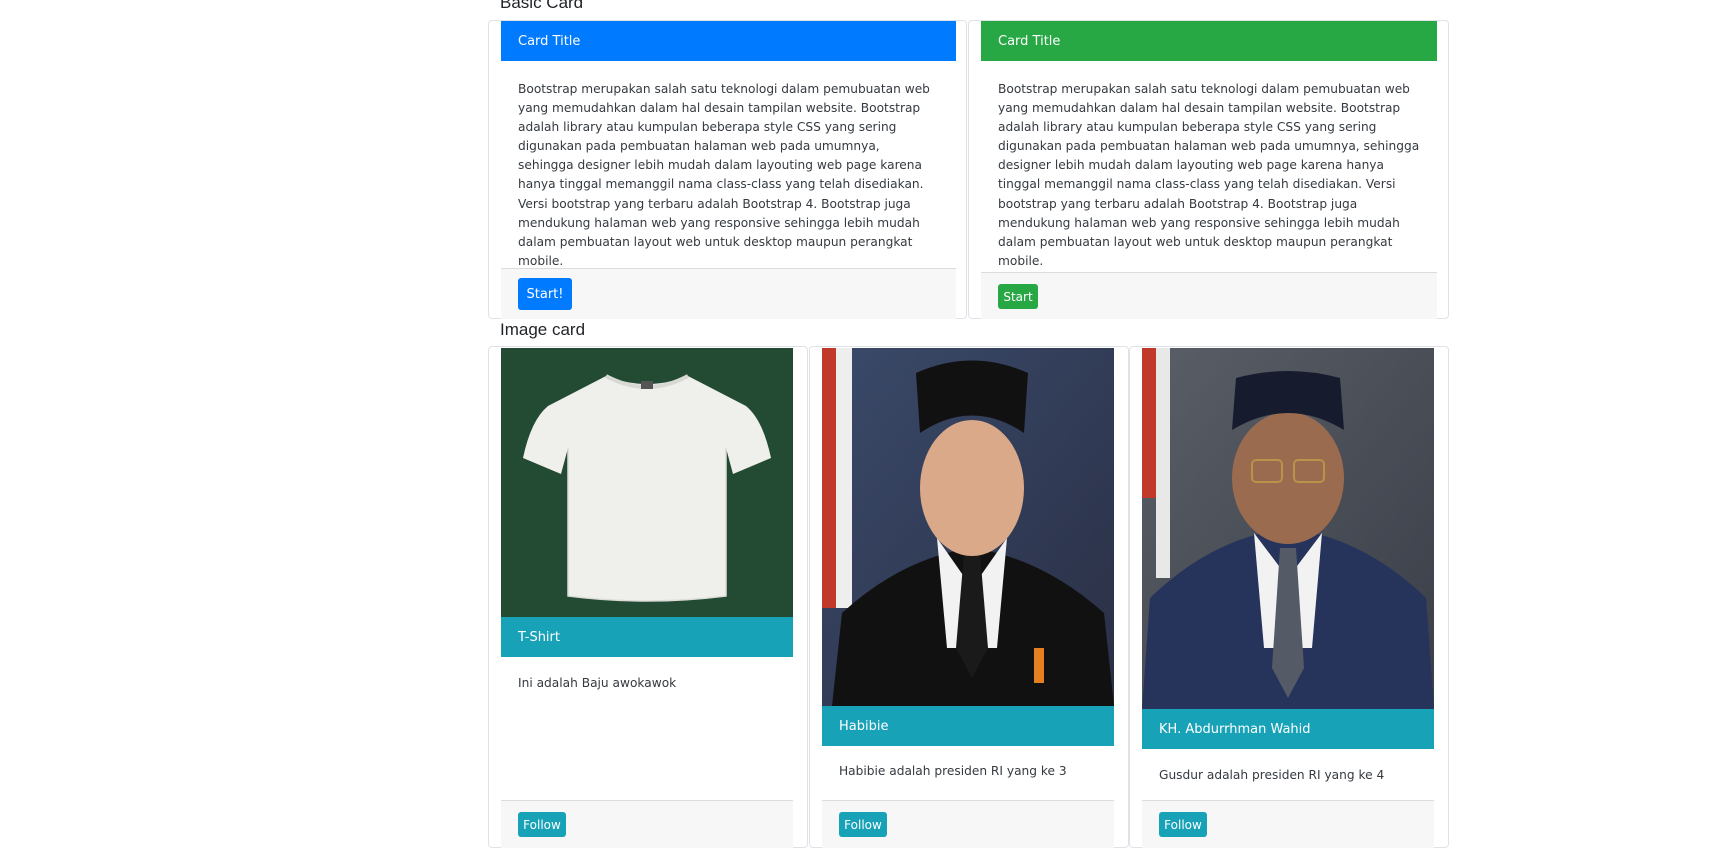  What do you see at coordinates (953, 771) in the screenshot?
I see `card-body-text: Habibie adalah presiden RI yang ke 3` at bounding box center [953, 771].